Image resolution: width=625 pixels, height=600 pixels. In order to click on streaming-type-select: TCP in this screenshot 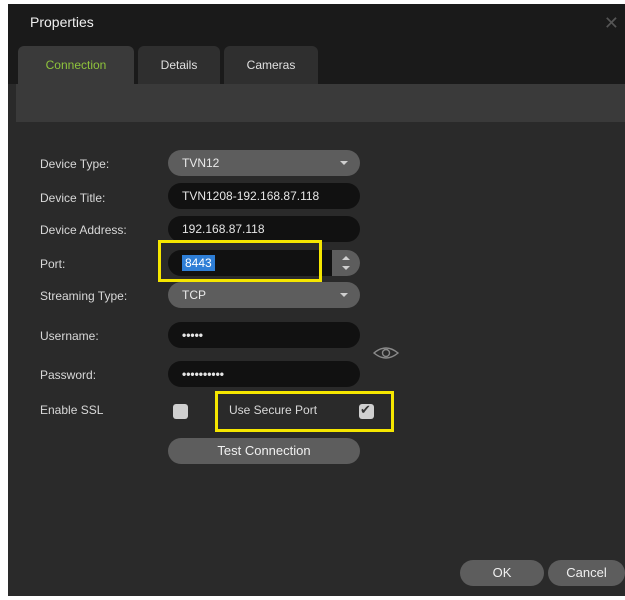, I will do `click(264, 295)`.